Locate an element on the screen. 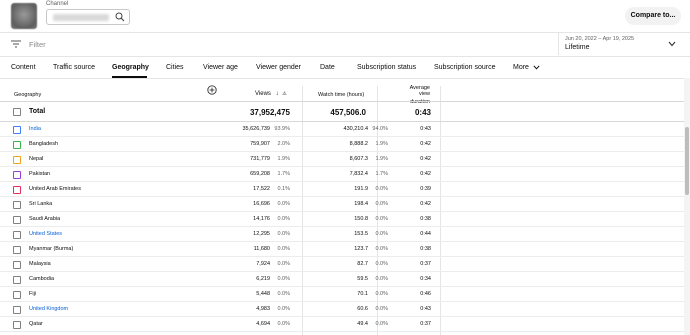 This screenshot has width=690, height=335. watch-time-value: 150.8 is located at coordinates (361, 219).